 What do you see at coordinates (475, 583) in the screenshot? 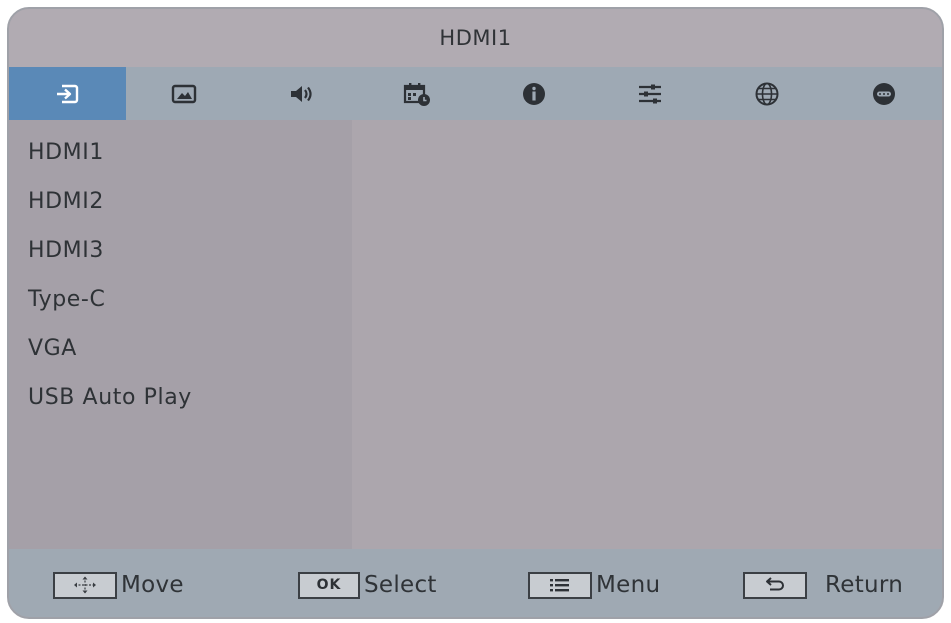
I see `footer-hints: Move OK Select Menu Return` at bounding box center [475, 583].